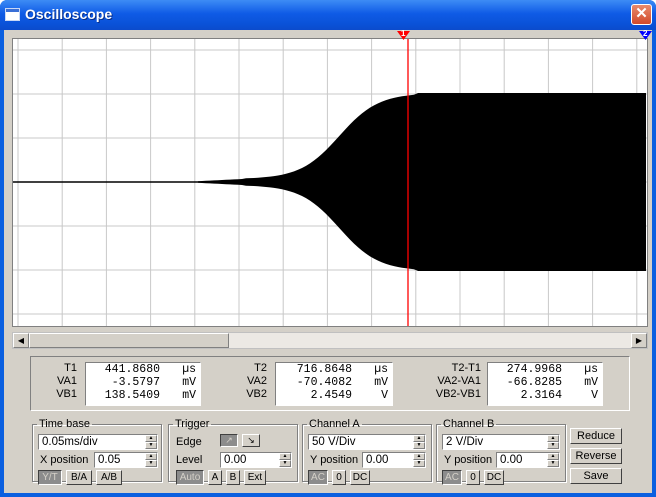  What do you see at coordinates (639, 340) in the screenshot?
I see `scroll-right-button: ▶` at bounding box center [639, 340].